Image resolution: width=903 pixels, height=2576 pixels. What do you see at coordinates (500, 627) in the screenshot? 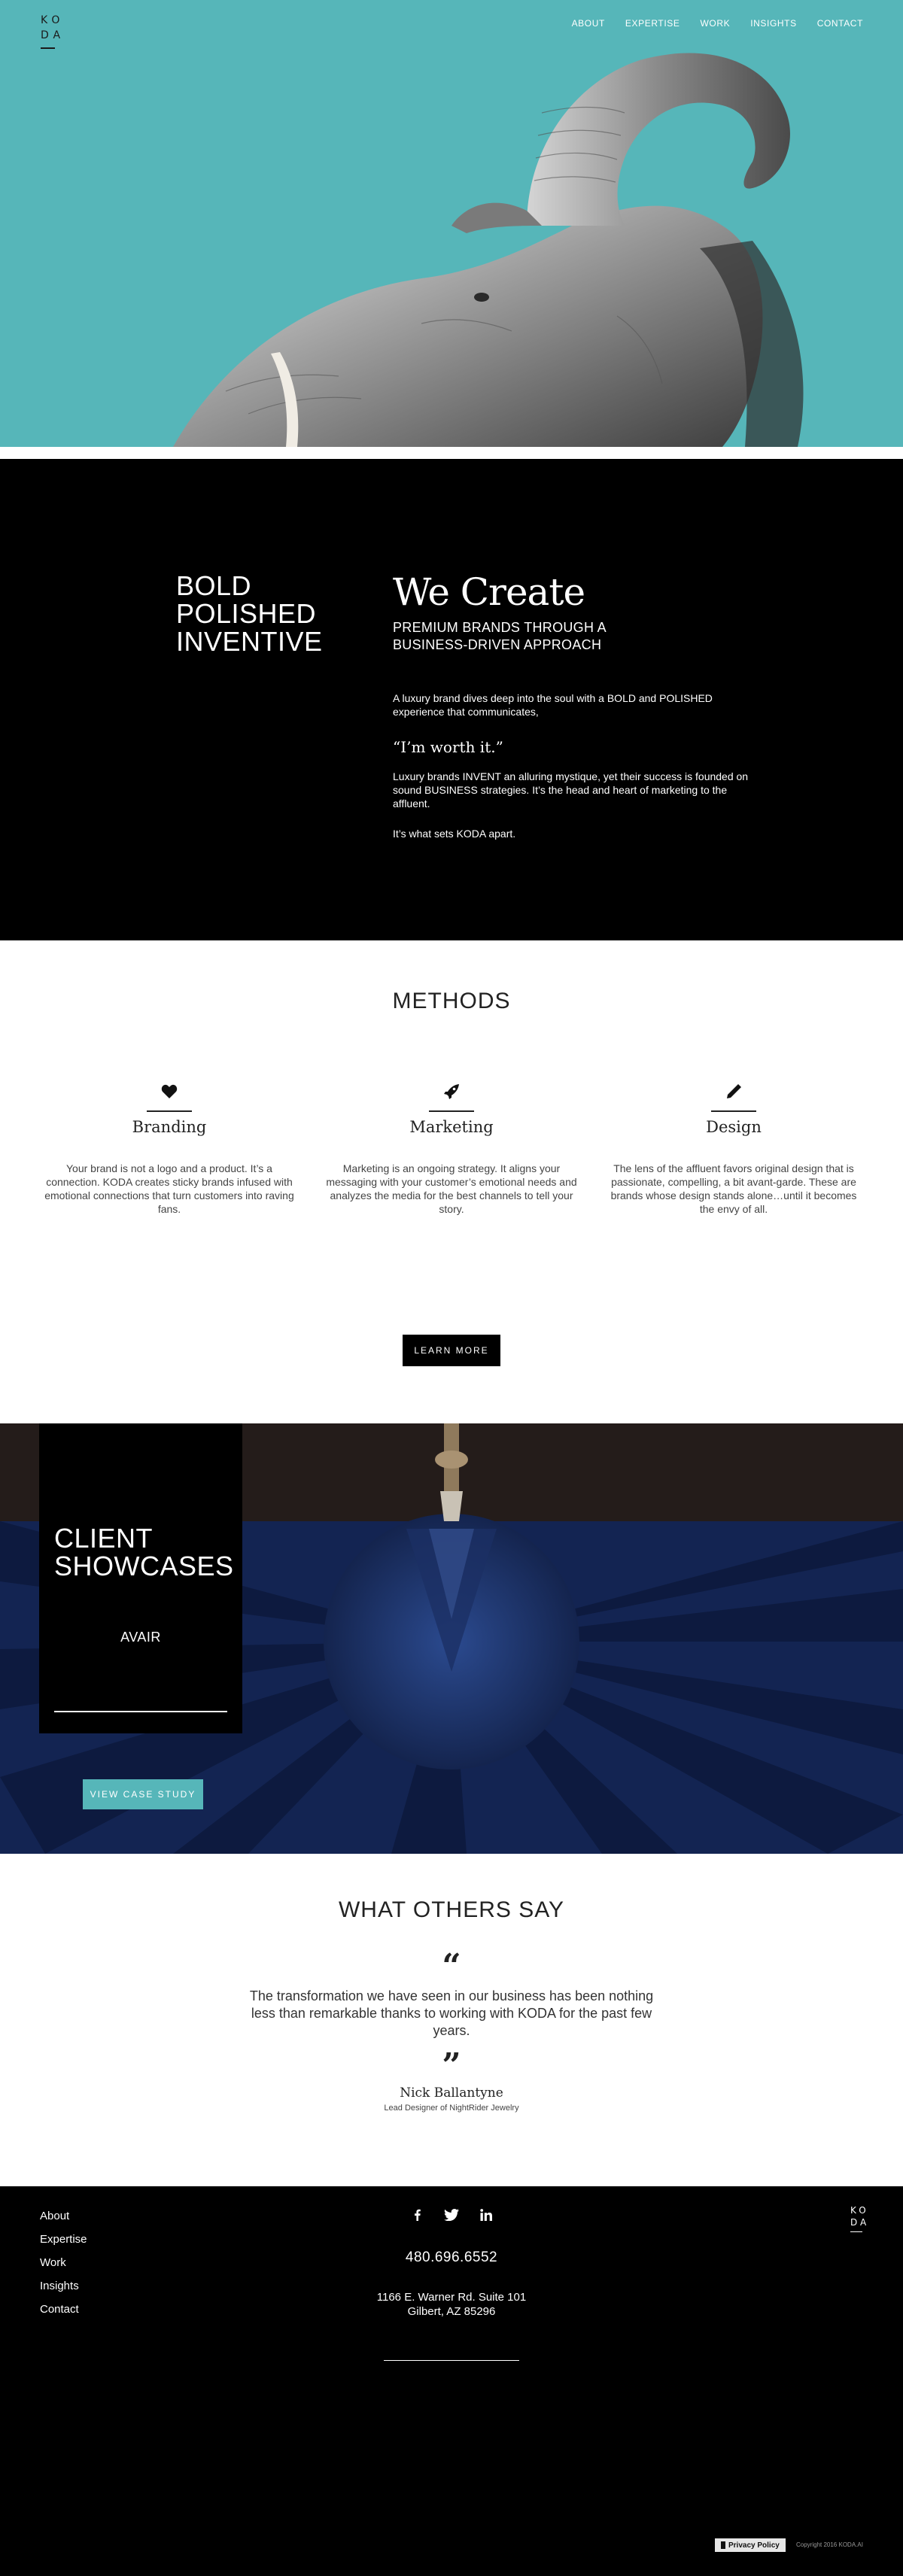
I see `create-subtitle-line1: PREMIUM BRANDS THROUGH A` at bounding box center [500, 627].